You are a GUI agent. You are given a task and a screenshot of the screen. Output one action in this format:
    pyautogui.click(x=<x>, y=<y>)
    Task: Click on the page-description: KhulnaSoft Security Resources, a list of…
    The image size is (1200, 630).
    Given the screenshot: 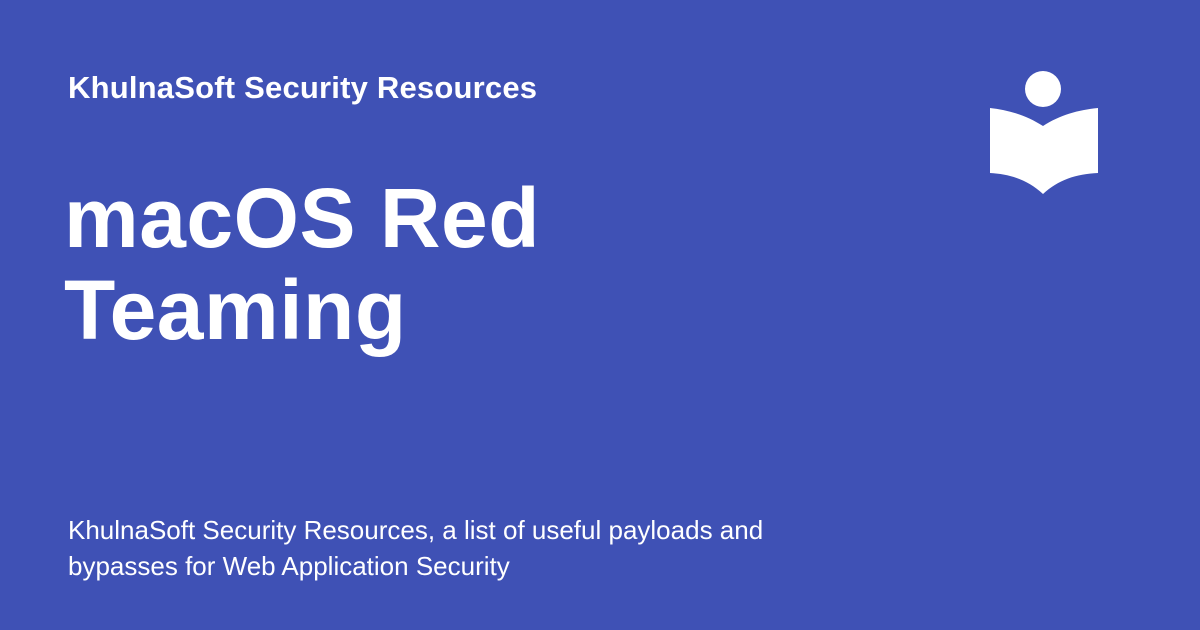 What is the action you would take?
    pyautogui.click(x=416, y=548)
    